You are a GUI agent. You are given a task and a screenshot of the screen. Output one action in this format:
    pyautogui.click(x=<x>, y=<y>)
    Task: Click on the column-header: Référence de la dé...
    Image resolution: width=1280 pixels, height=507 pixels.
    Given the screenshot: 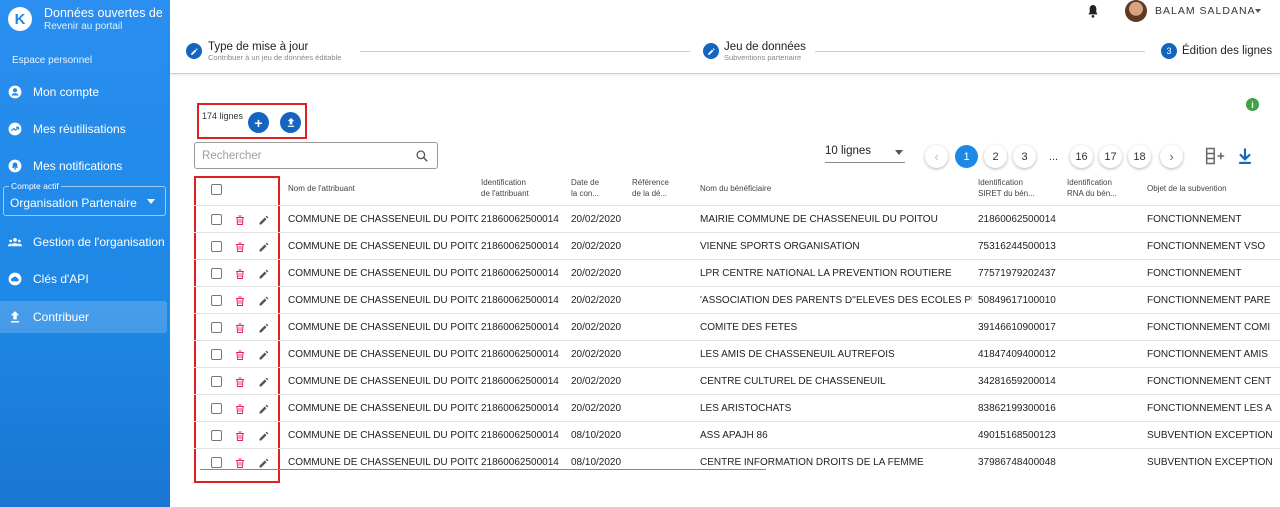 What is the action you would take?
    pyautogui.click(x=650, y=189)
    